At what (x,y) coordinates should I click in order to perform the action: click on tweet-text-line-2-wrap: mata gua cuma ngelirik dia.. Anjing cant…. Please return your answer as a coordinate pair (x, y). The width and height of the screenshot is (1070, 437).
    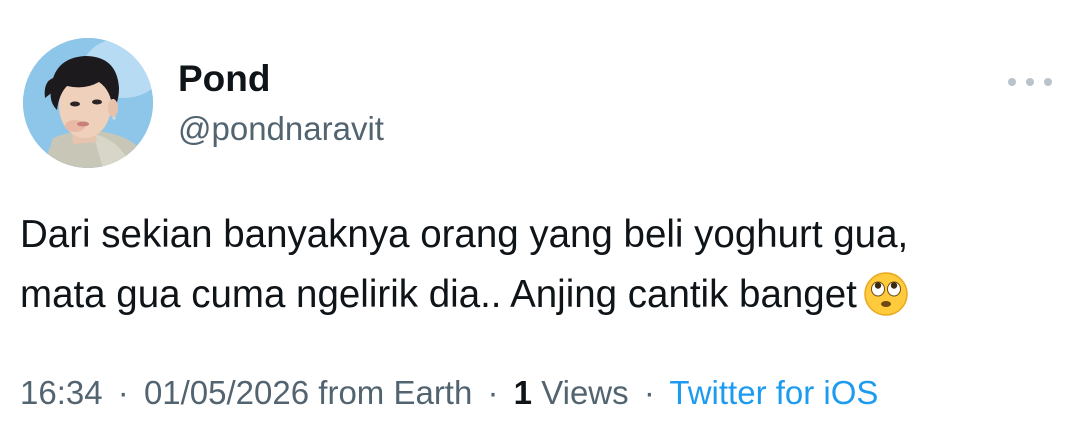
    Looking at the image, I should click on (535, 295).